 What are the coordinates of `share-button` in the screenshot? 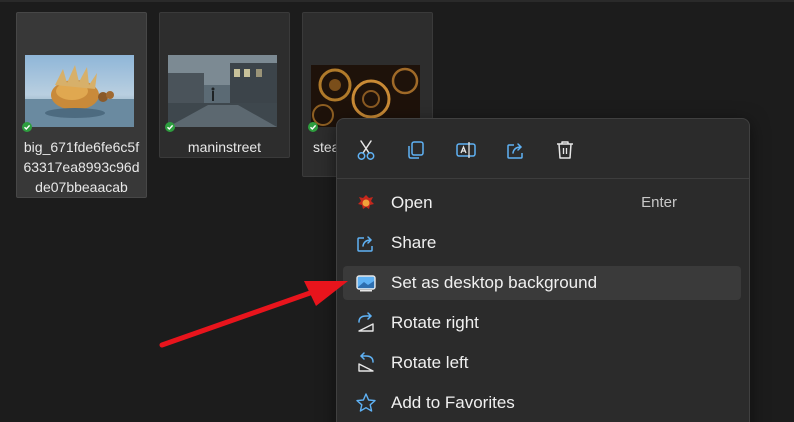 It's located at (516, 150).